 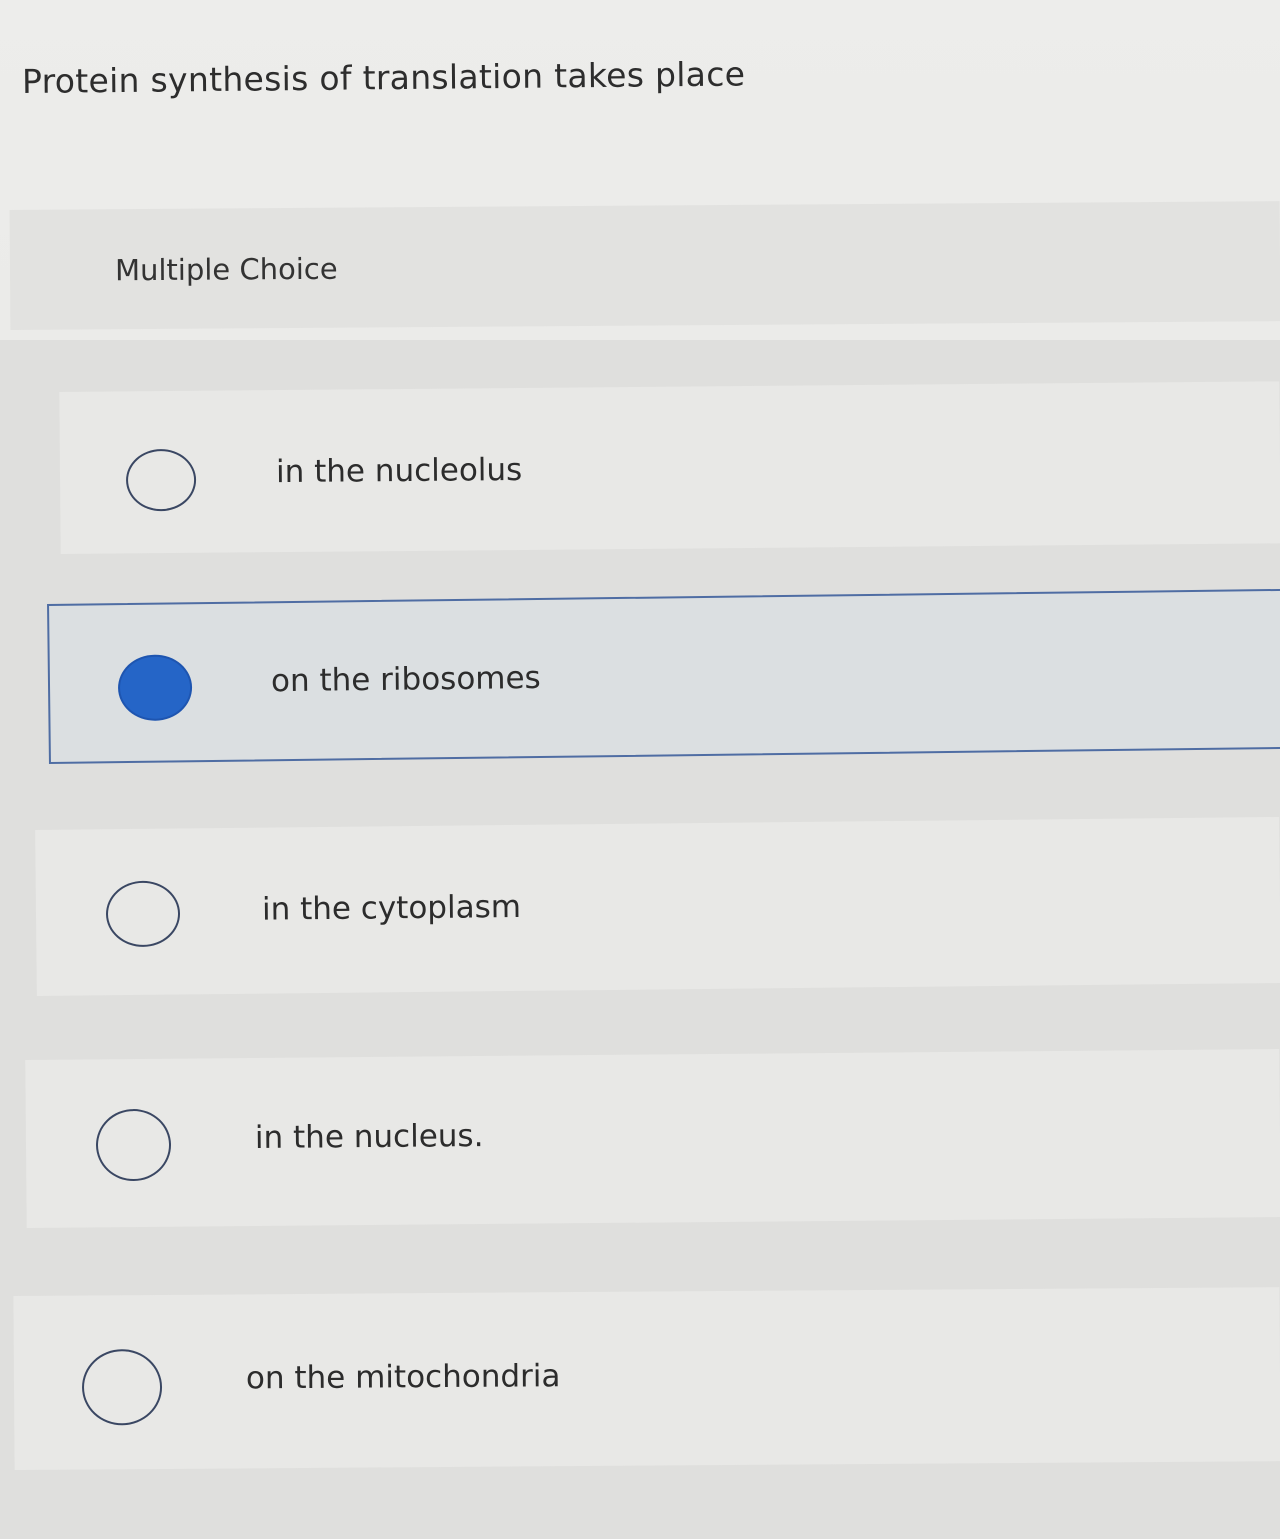 What do you see at coordinates (391, 908) in the screenshot?
I see `option-label: in the cytoplasm` at bounding box center [391, 908].